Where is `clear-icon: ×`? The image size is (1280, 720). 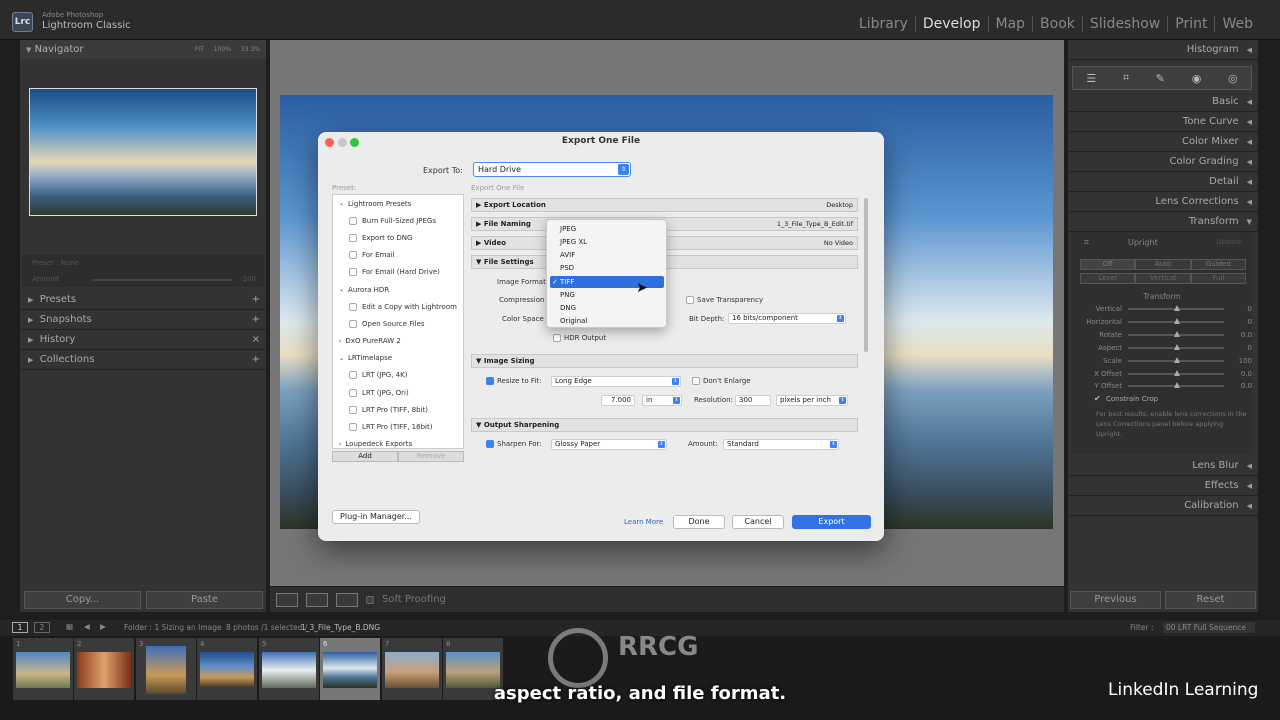 clear-icon: × is located at coordinates (256, 339).